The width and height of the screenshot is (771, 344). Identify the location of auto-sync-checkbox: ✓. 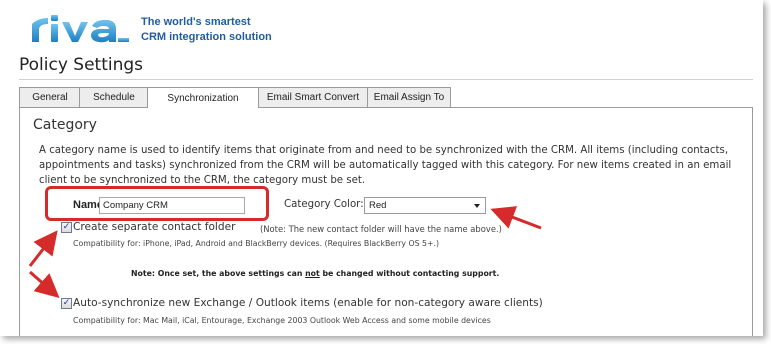
(66, 303).